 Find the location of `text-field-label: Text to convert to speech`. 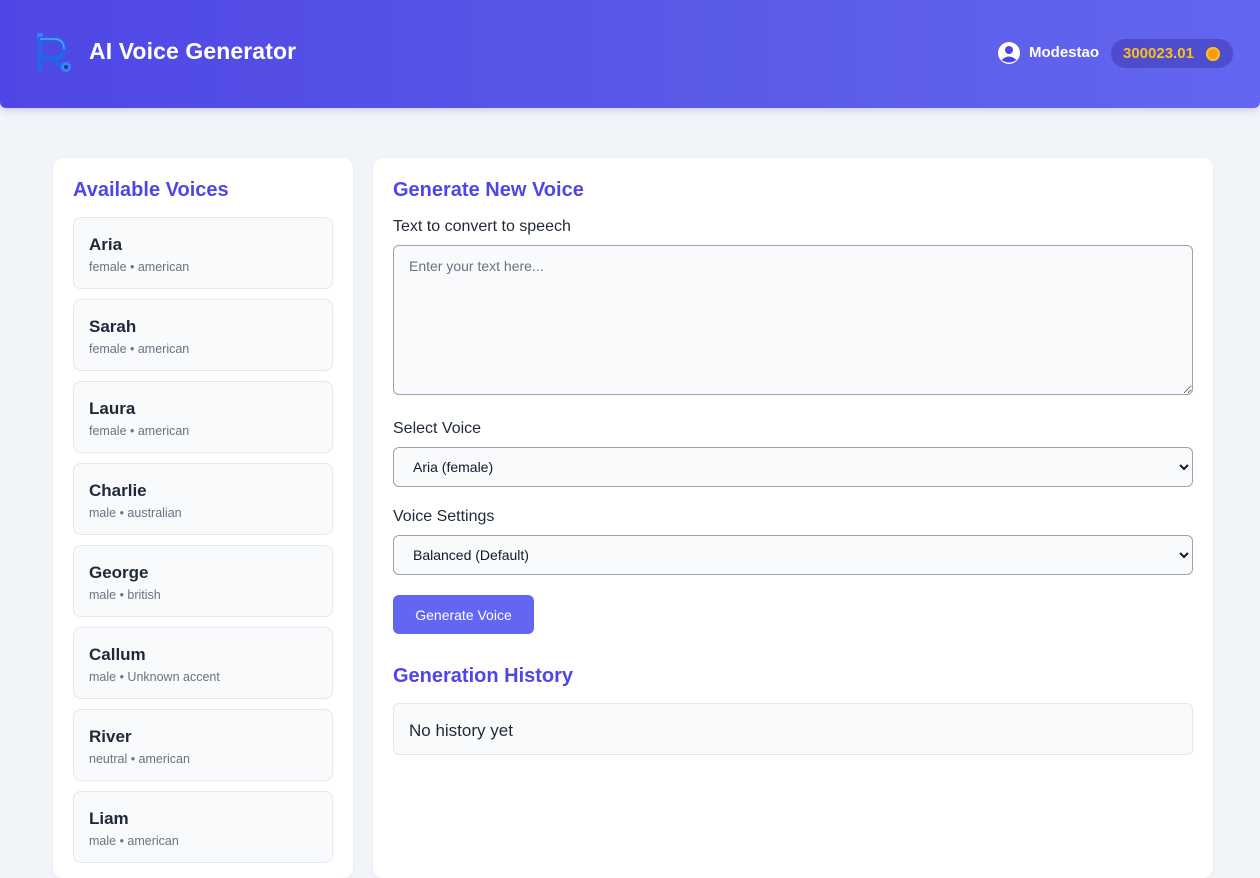

text-field-label: Text to convert to speech is located at coordinates (482, 226).